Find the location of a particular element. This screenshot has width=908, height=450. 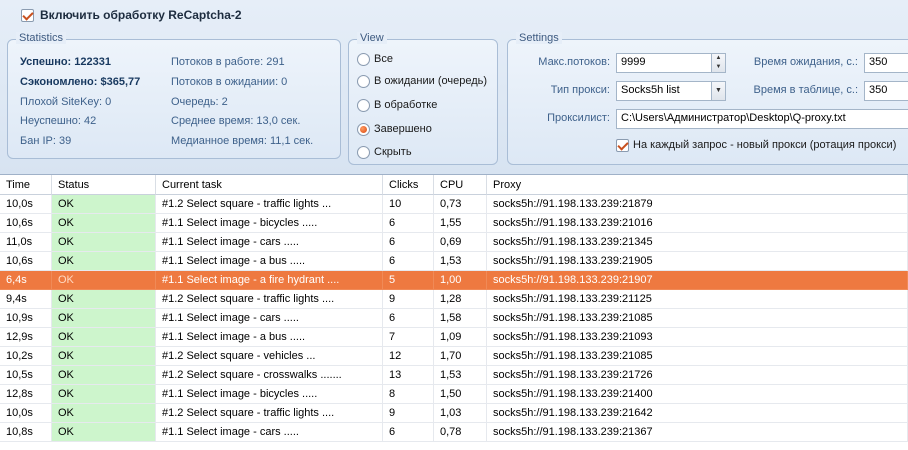

cell-proxy: socks5h://91.198.133.239:21726 is located at coordinates (697, 375).